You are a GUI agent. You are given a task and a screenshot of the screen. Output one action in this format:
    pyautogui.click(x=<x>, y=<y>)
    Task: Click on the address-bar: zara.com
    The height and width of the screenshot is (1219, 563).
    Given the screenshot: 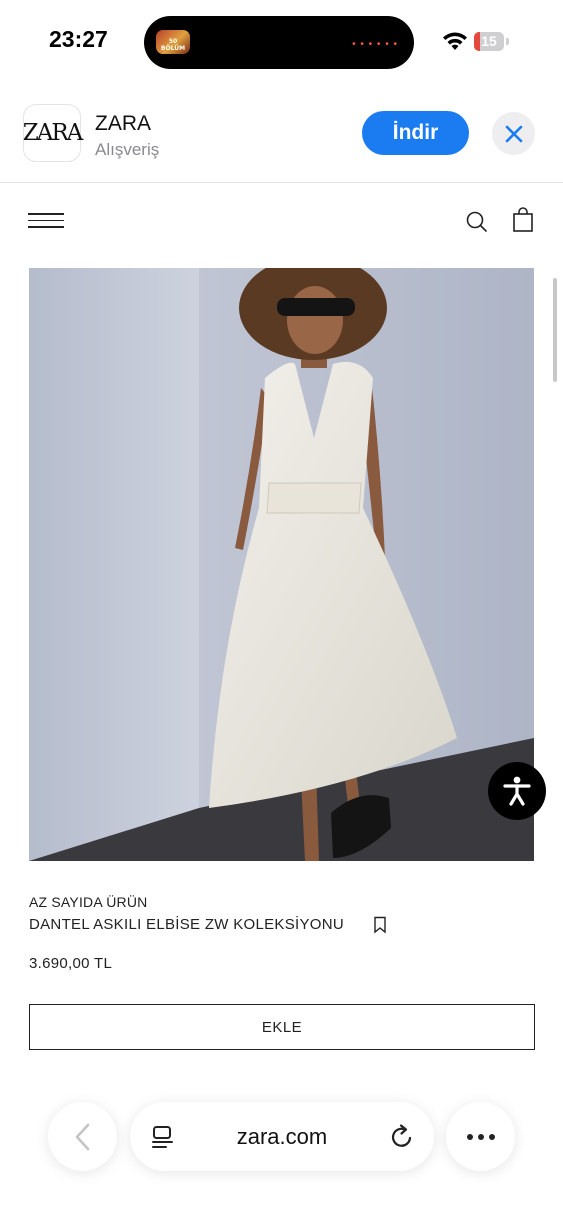 What is the action you would take?
    pyautogui.click(x=282, y=1136)
    